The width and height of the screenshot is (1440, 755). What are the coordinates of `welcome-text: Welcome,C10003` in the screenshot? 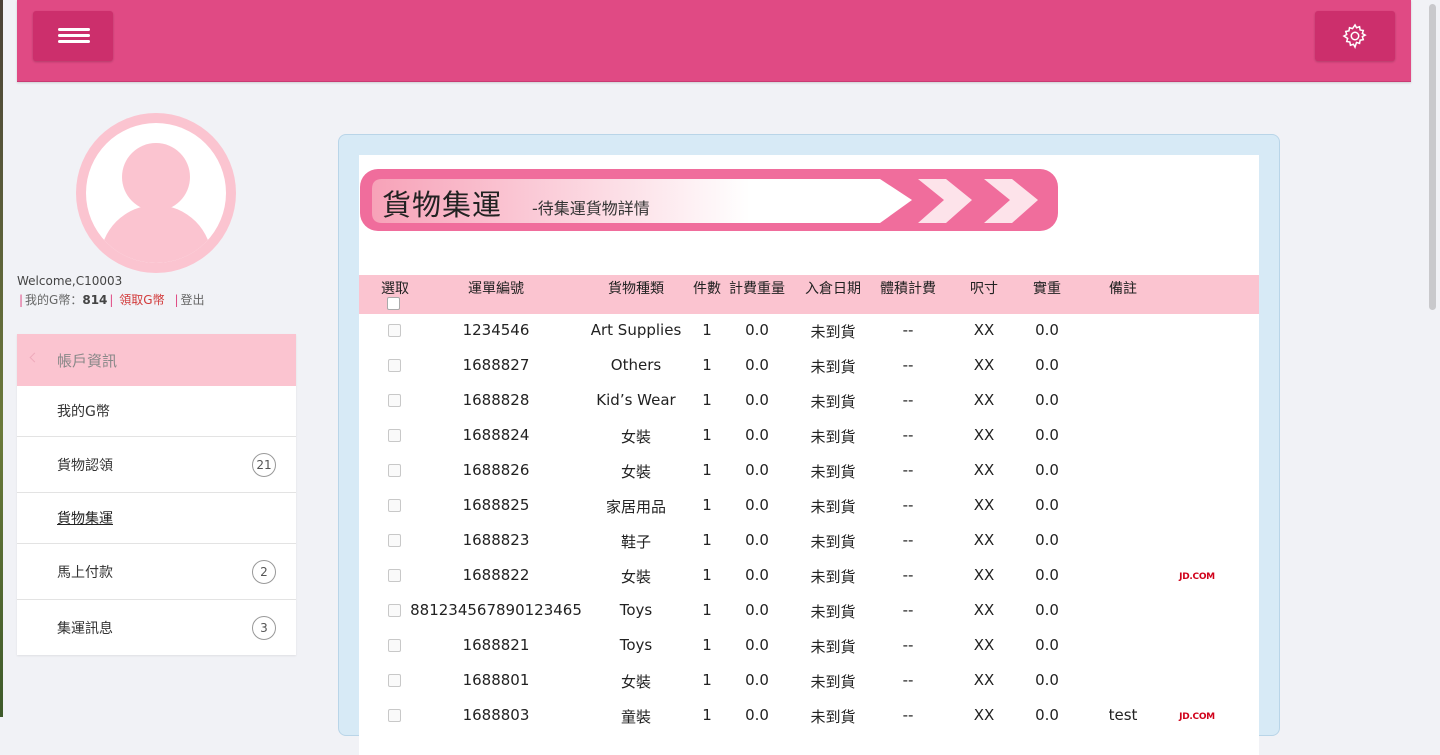 It's located at (70, 281).